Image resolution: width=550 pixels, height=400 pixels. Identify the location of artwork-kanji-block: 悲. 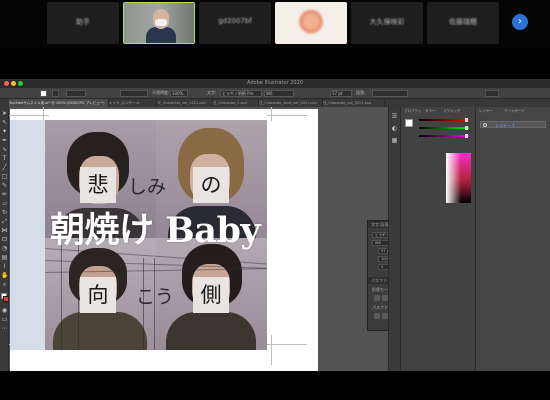
(98, 185).